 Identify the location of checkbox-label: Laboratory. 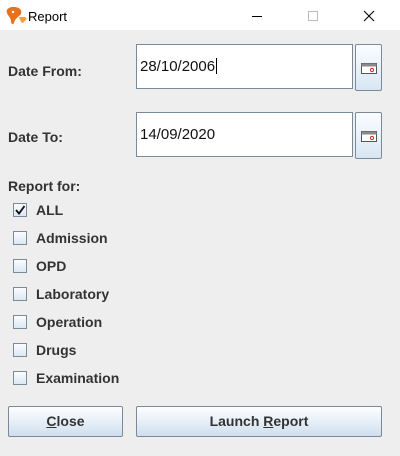
(73, 294).